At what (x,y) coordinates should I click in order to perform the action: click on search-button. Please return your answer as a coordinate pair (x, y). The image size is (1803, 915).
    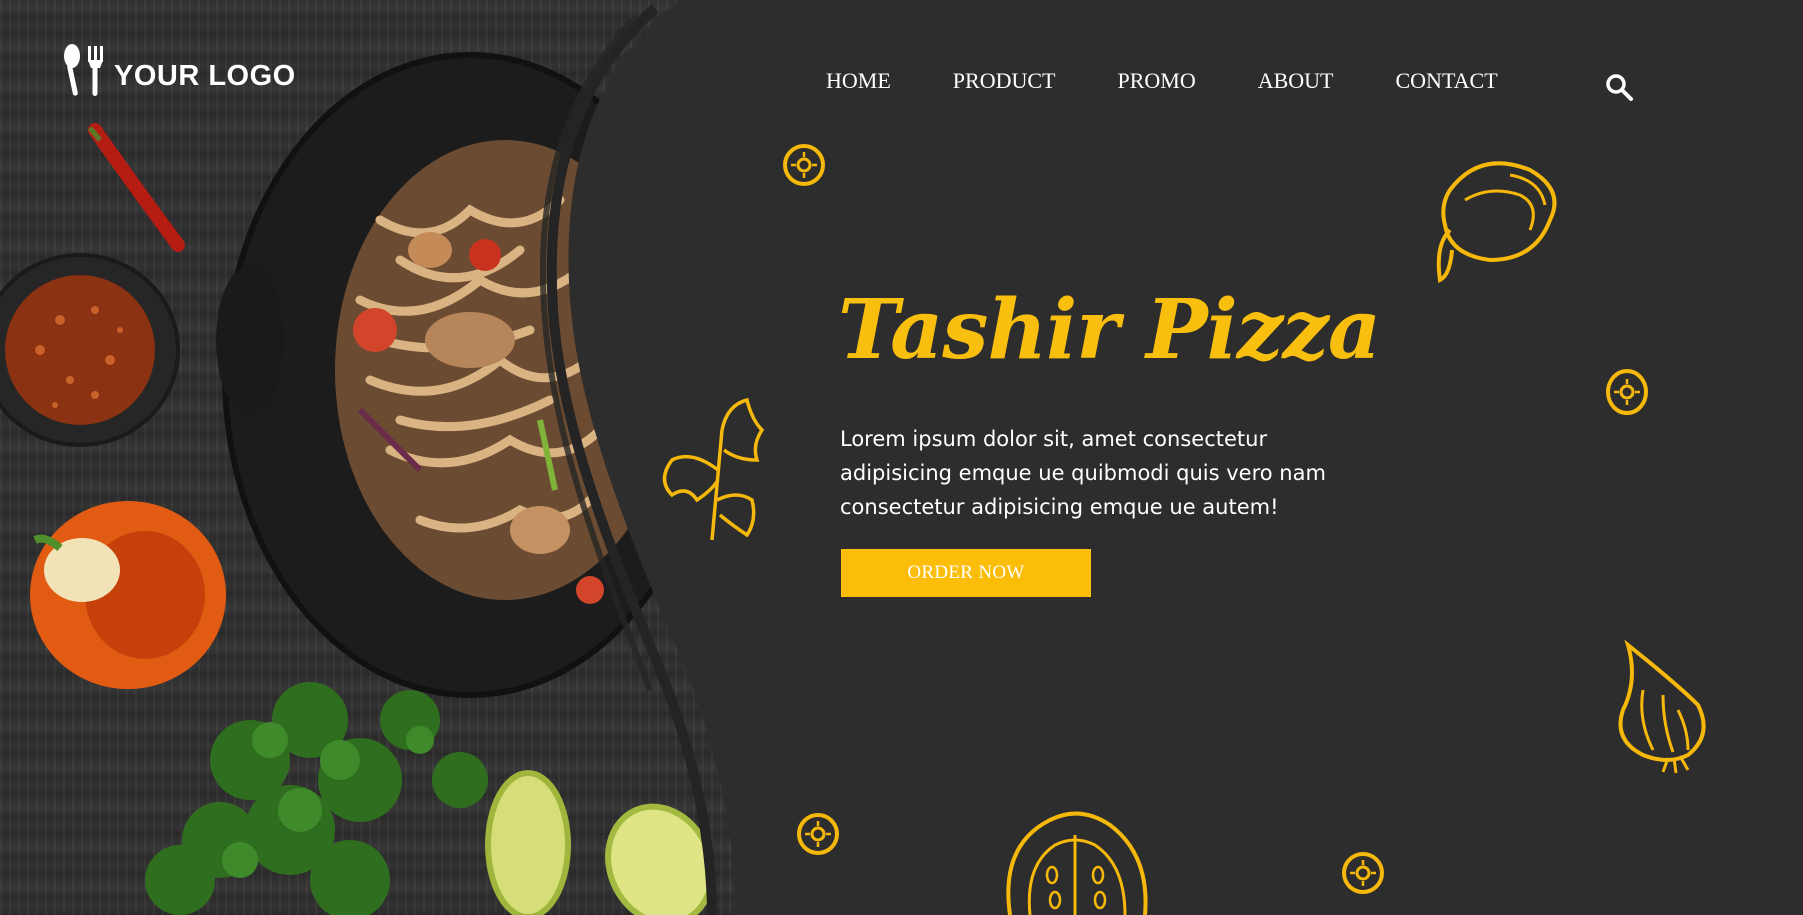
    Looking at the image, I should click on (1619, 87).